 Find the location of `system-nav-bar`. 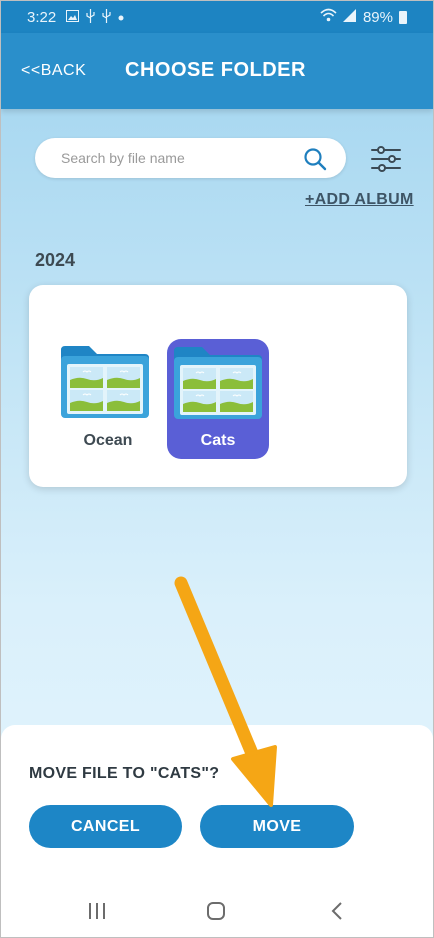

system-nav-bar is located at coordinates (217, 911).